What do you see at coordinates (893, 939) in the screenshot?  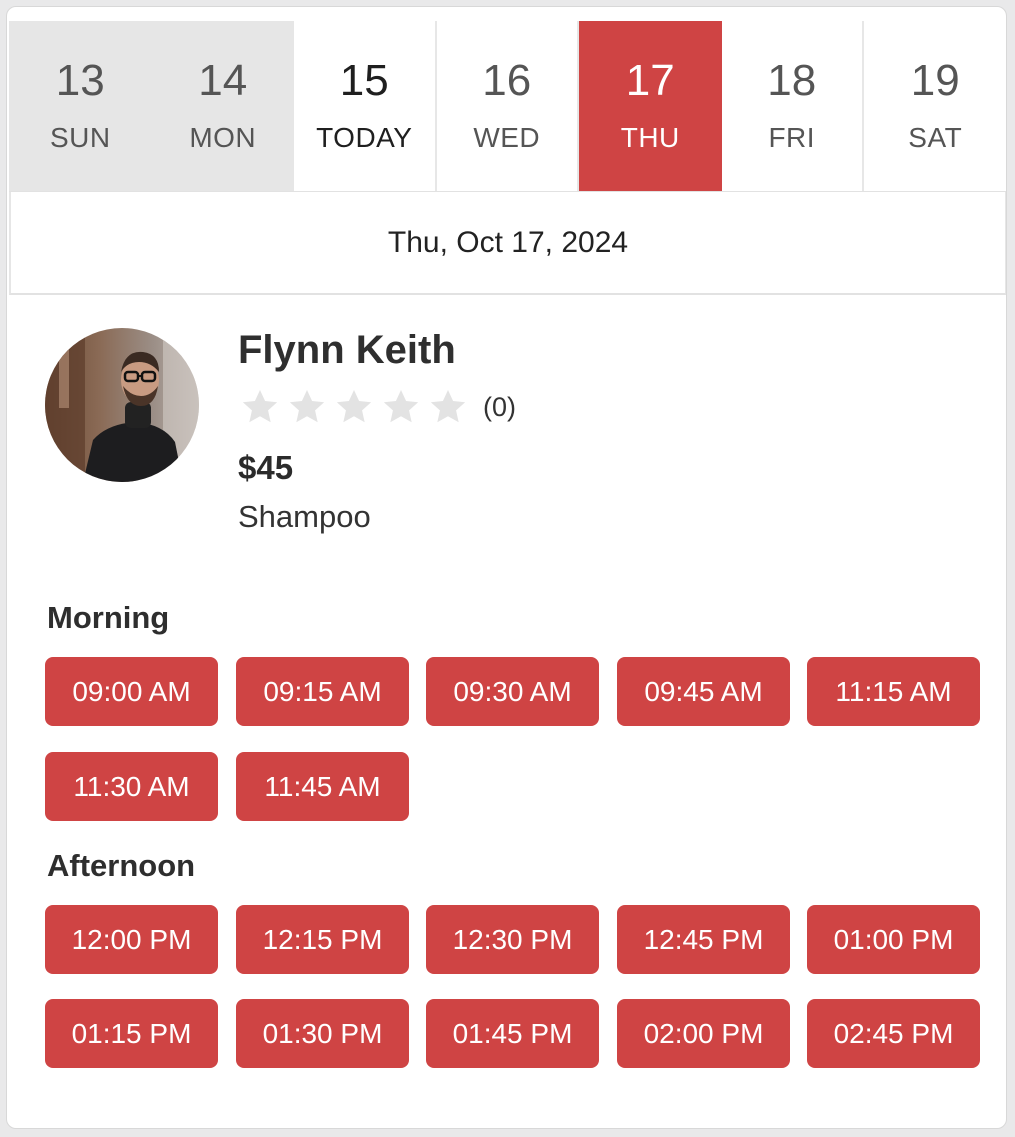 I see `time-slot-button: 01:00 PM` at bounding box center [893, 939].